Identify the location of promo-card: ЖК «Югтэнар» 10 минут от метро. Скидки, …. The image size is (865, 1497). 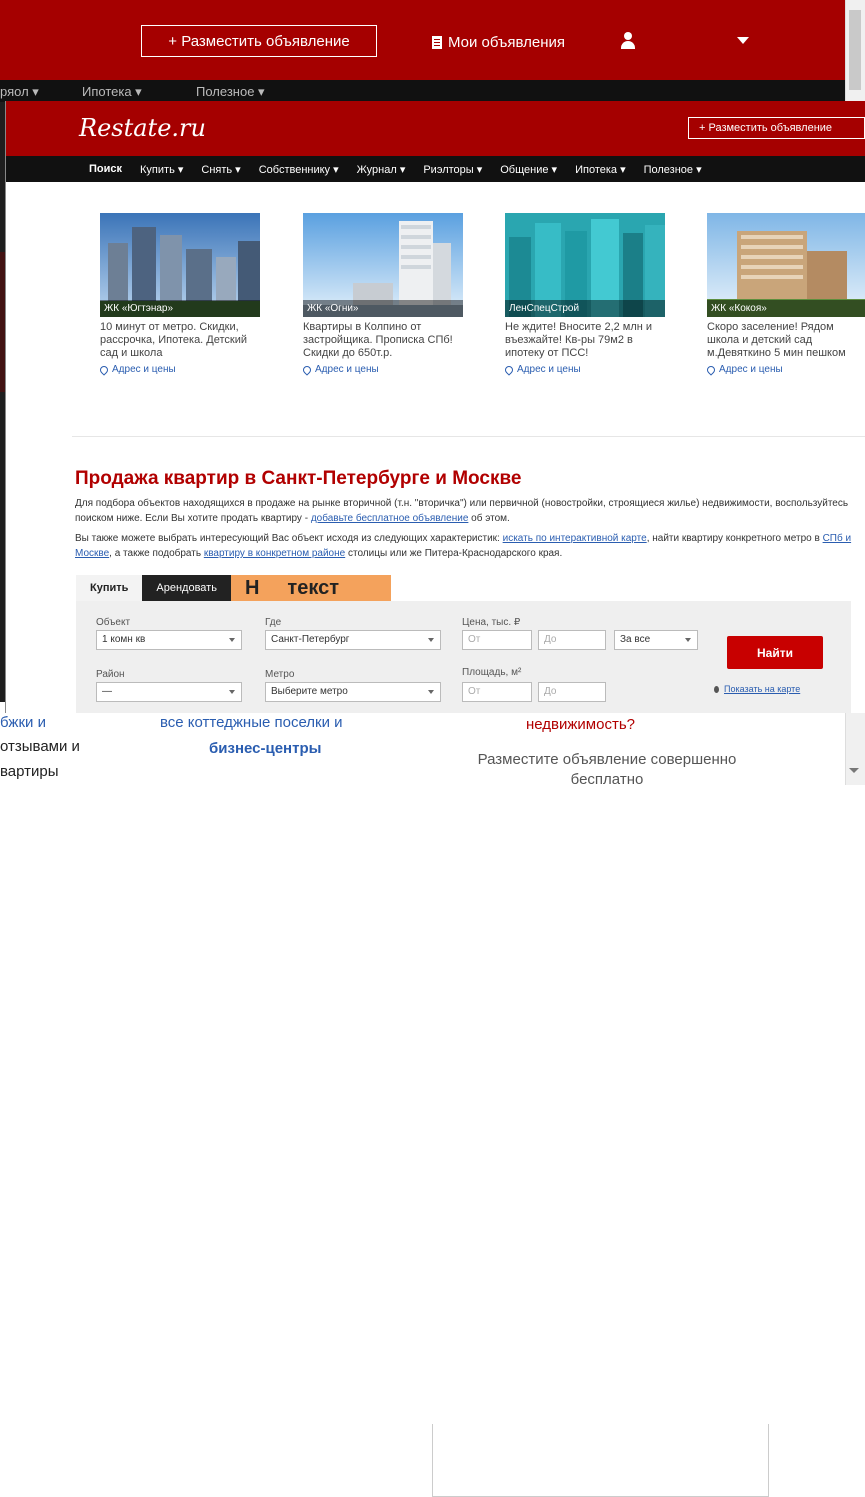
(179, 294).